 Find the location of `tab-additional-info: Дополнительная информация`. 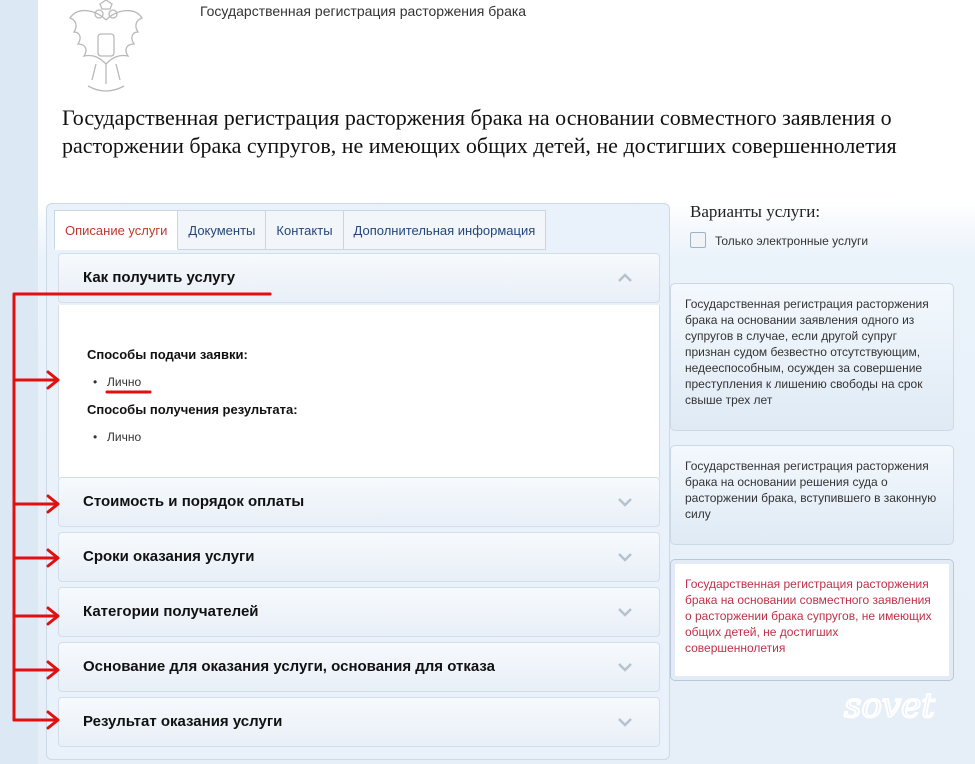

tab-additional-info: Дополнительная информация is located at coordinates (445, 230).